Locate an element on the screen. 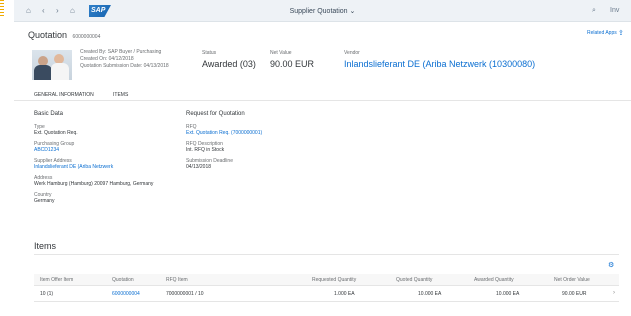 The width and height of the screenshot is (631, 316). header-image is located at coordinates (52, 65).